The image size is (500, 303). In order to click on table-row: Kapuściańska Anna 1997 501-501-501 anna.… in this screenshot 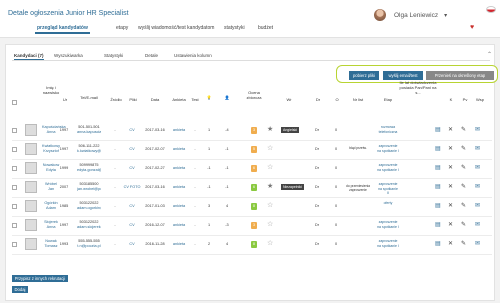, I will do `click(252, 131)`.